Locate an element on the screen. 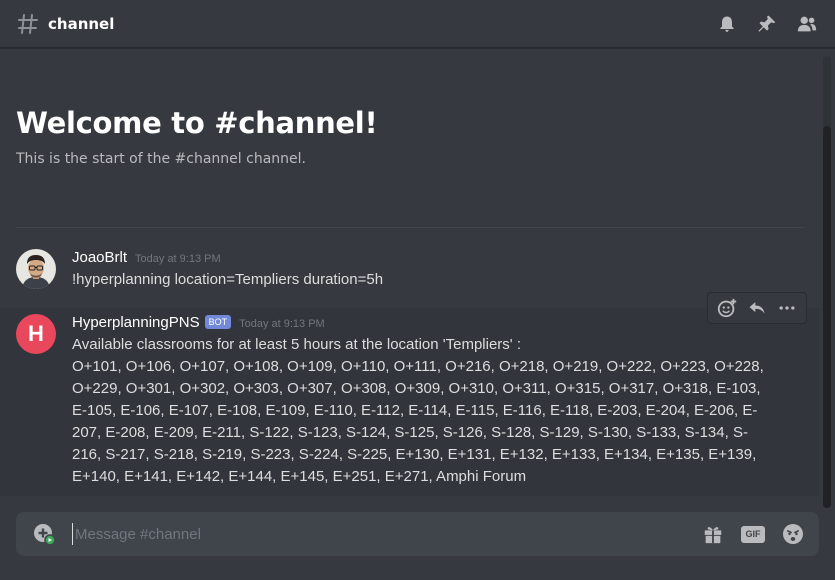 This screenshot has width=835, height=580. add-reaction-icon is located at coordinates (727, 308).